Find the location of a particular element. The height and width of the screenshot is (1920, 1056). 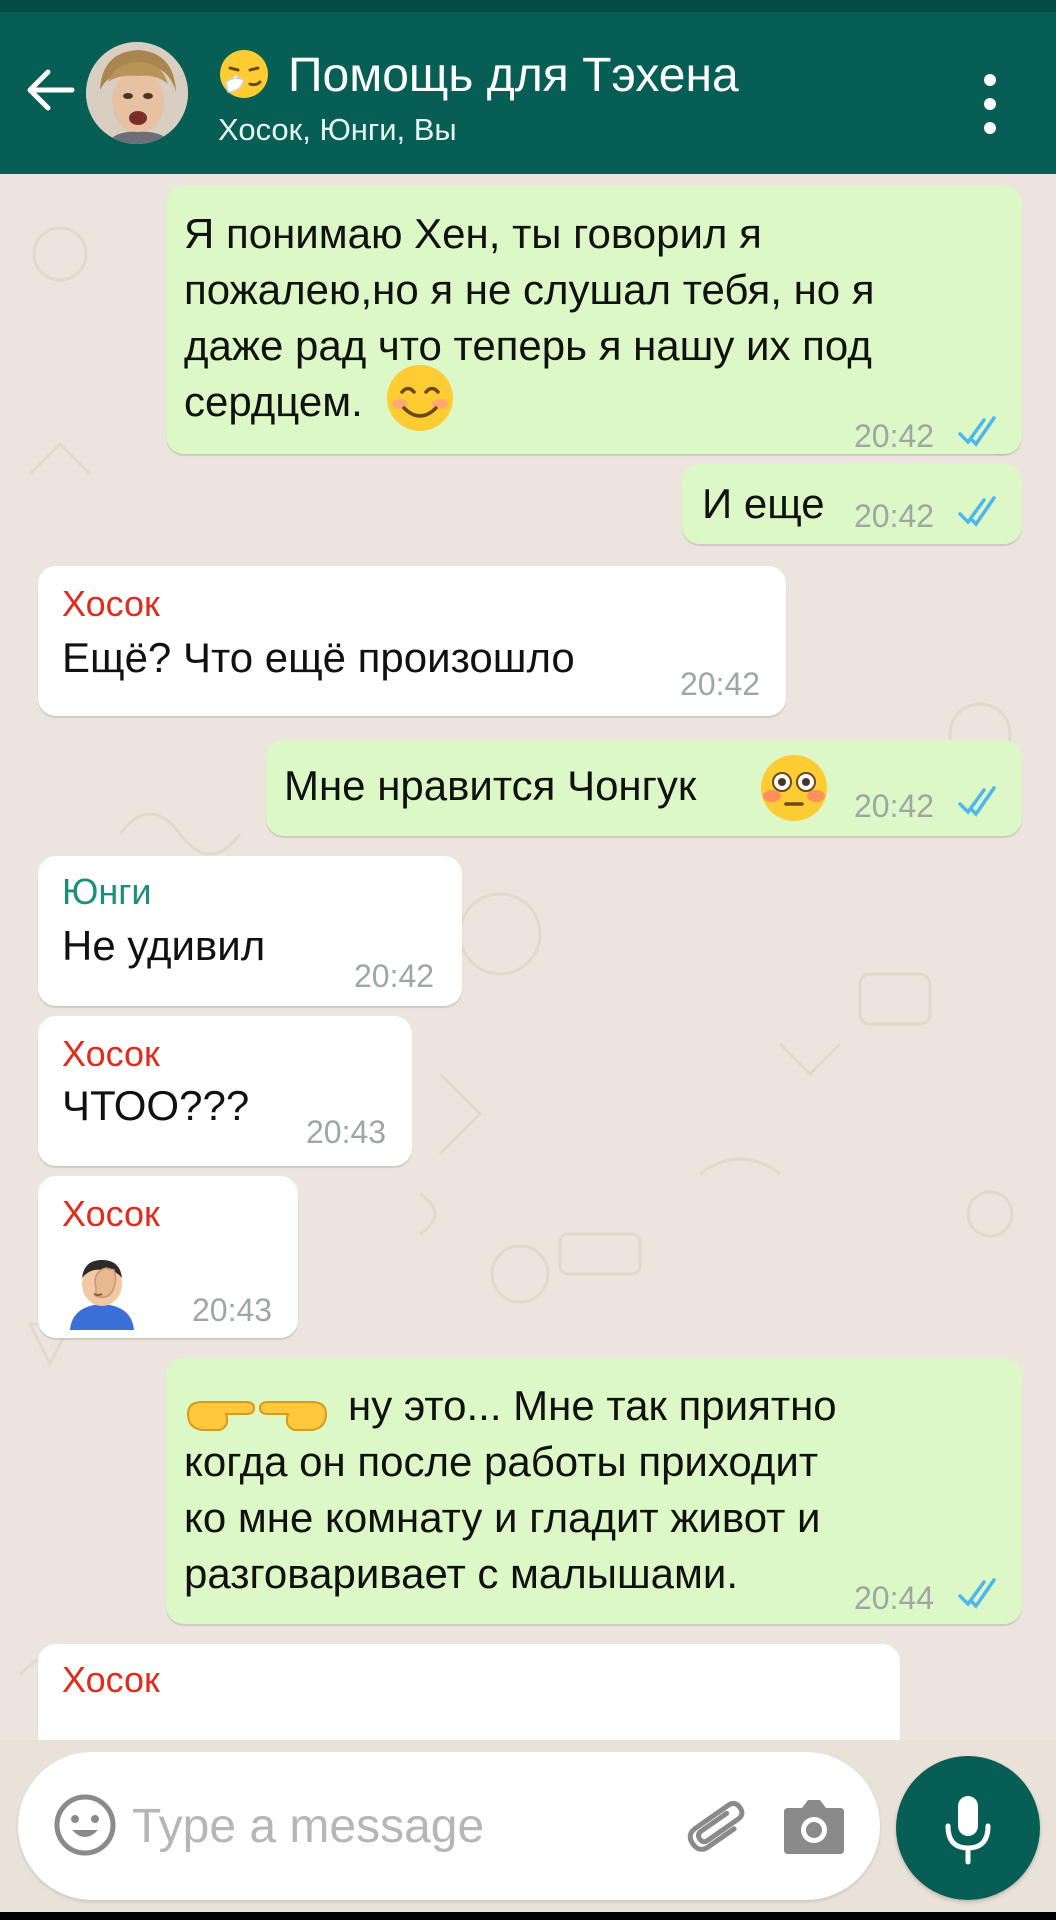

chat-participants: Хосок, Юнги, Вы is located at coordinates (337, 130).